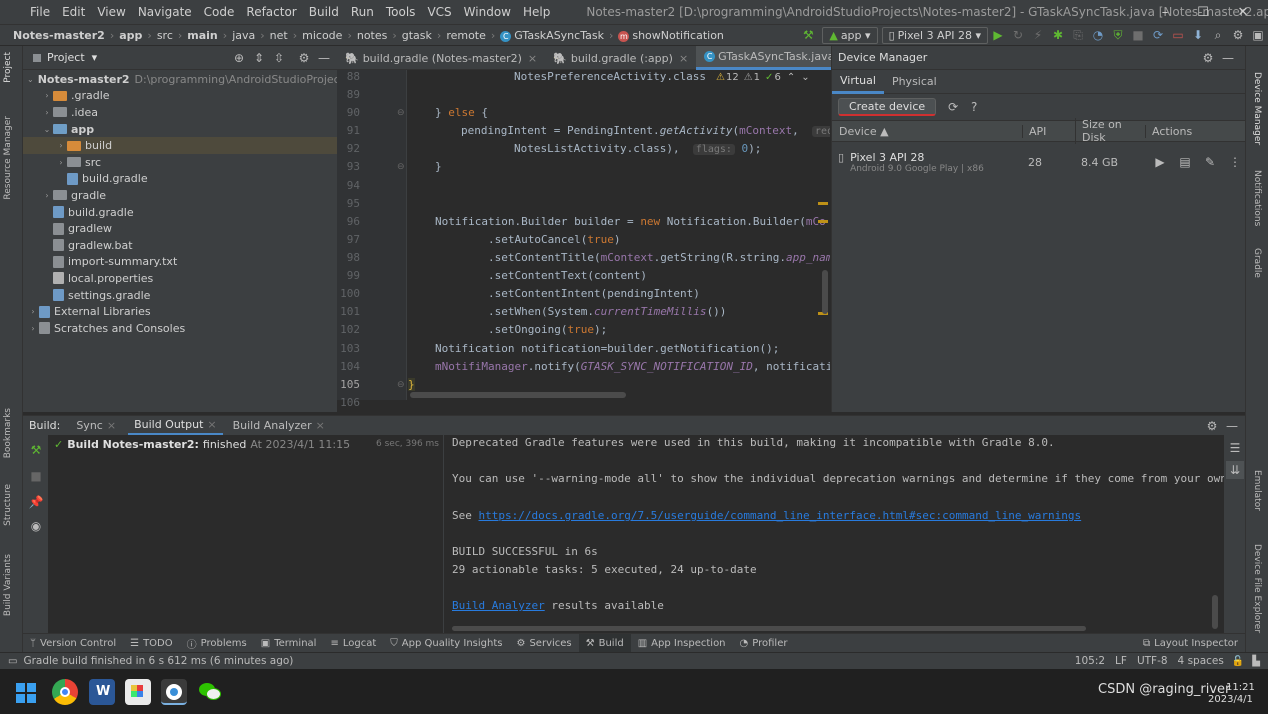  I want to click on toolwindow-layout-inspector: ⧉ Layout Inspector, so click(1190, 643).